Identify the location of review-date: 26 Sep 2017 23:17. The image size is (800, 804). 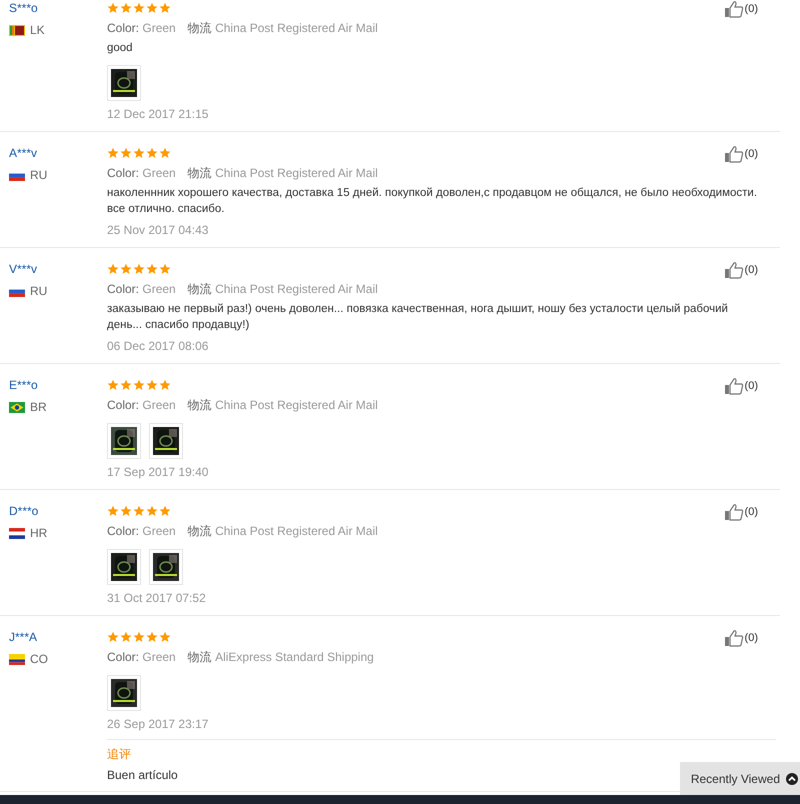
(158, 724).